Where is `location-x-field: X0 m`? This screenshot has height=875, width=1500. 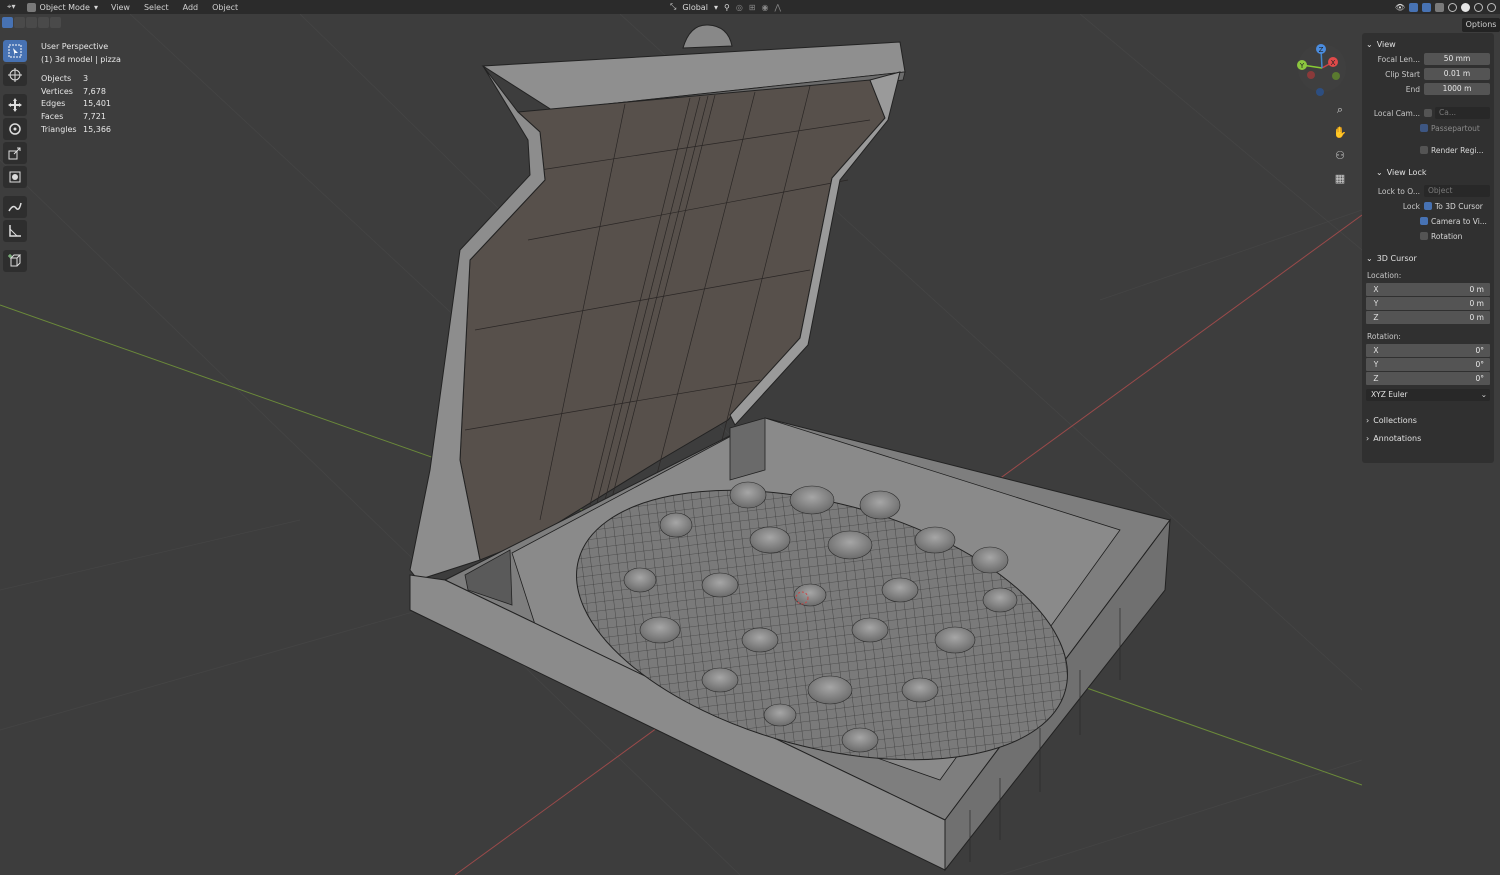 location-x-field: X0 m is located at coordinates (1428, 289).